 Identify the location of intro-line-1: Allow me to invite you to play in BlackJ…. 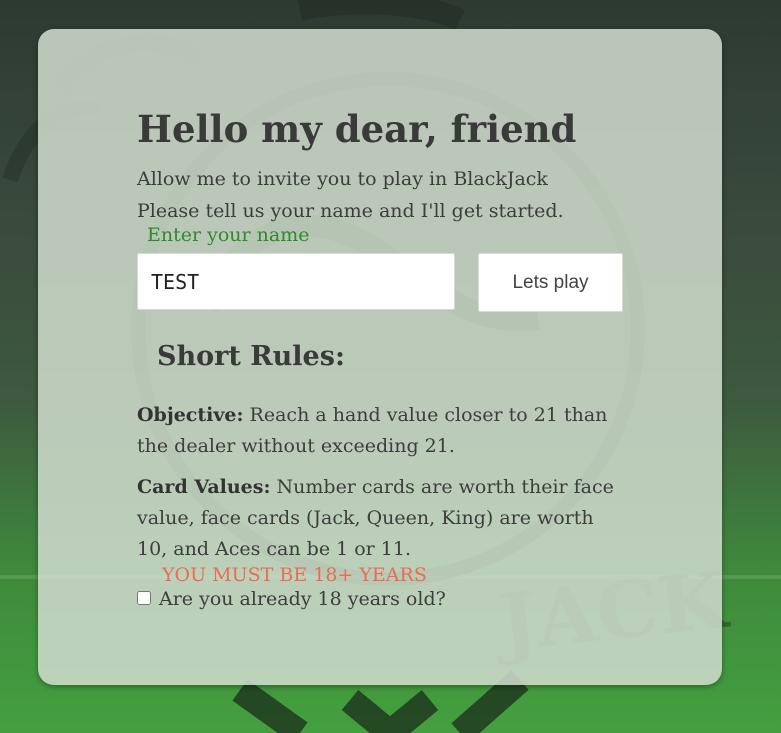
(342, 179).